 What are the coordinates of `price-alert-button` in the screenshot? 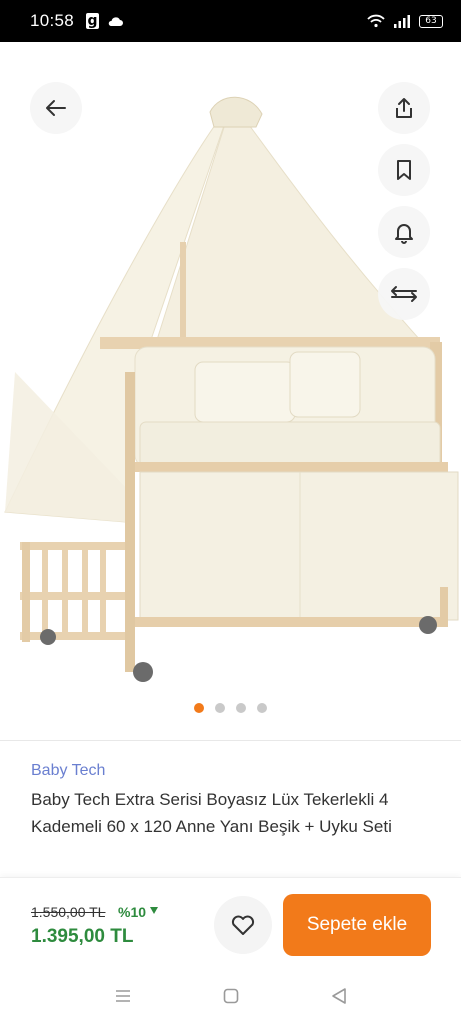 It's located at (404, 232).